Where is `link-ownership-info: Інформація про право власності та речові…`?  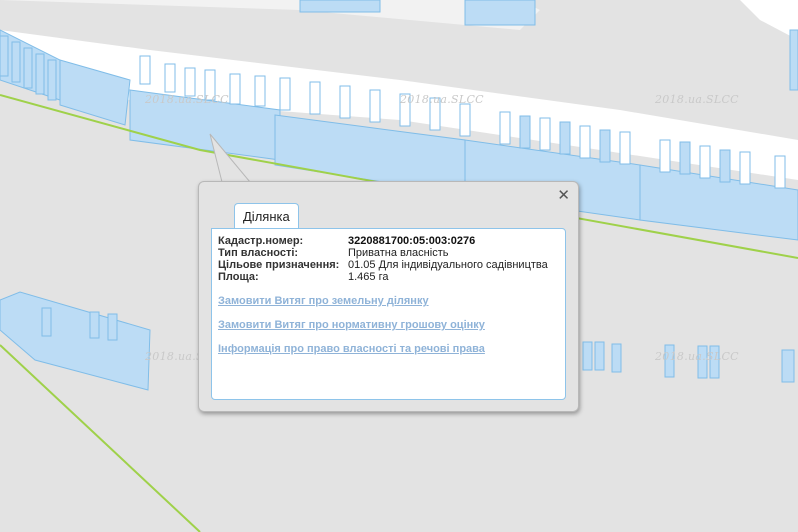
link-ownership-info: Інформація про право власності та речові… is located at coordinates (351, 349).